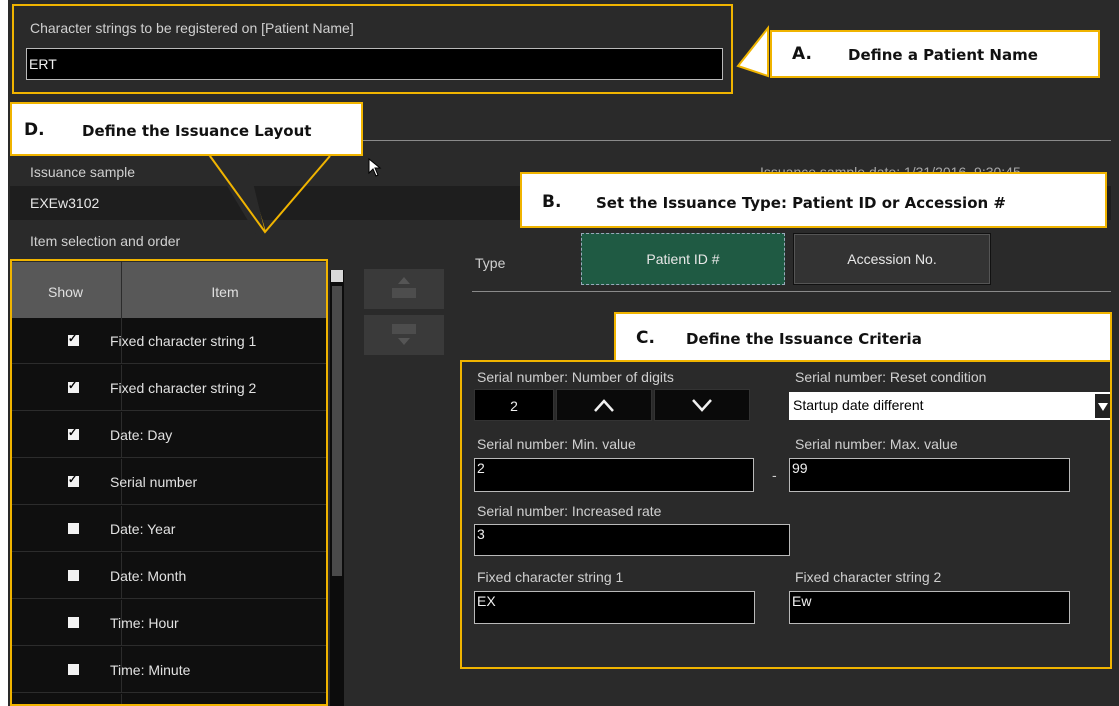 The image size is (1119, 706). Describe the element at coordinates (197, 131) in the screenshot. I see `callout-d-text: Define the Issuance Layout` at that location.